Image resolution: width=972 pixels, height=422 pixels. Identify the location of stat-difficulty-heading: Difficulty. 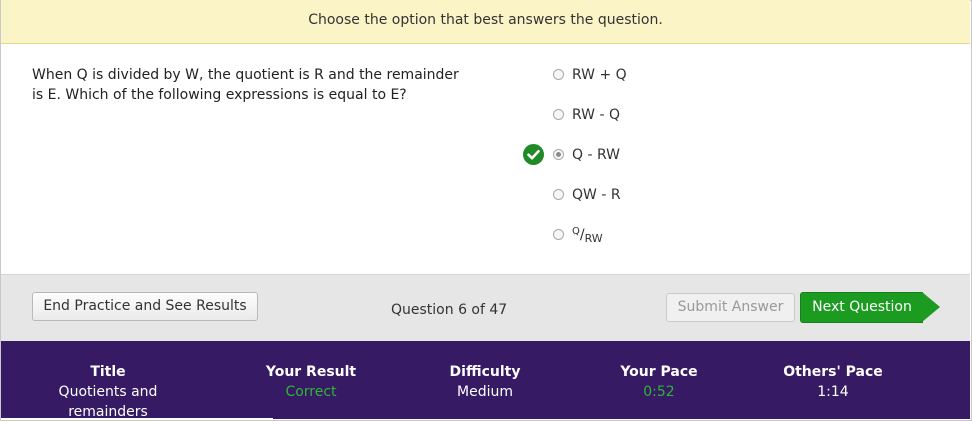
(485, 372).